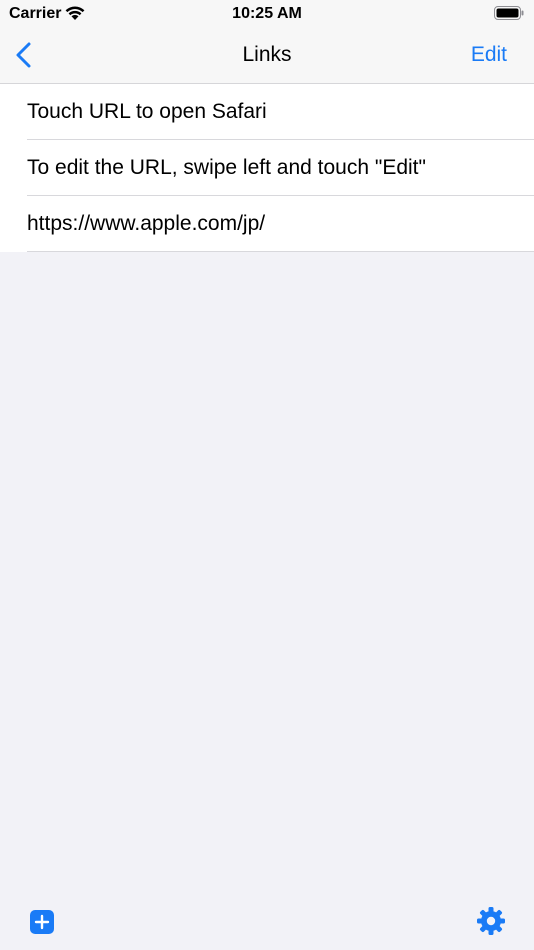 This screenshot has width=534, height=950. Describe the element at coordinates (147, 111) in the screenshot. I see `list-item-label: Touch URL to open Safari` at that location.